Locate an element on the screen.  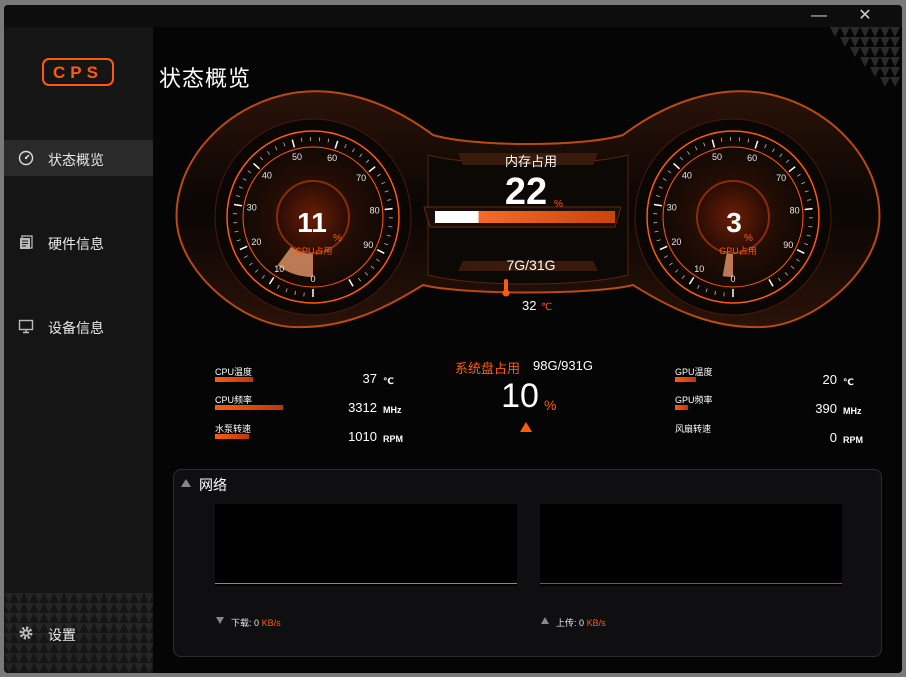
disk-usage-unit: % is located at coordinates (550, 405).